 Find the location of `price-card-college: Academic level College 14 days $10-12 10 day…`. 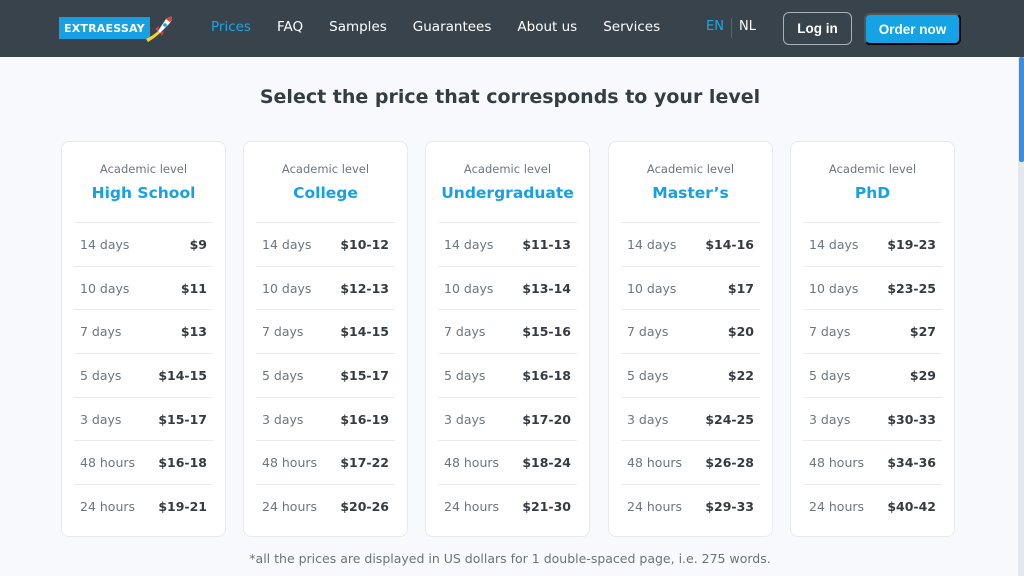

price-card-college: Academic level College 14 days $10-12 10 day… is located at coordinates (325, 339).